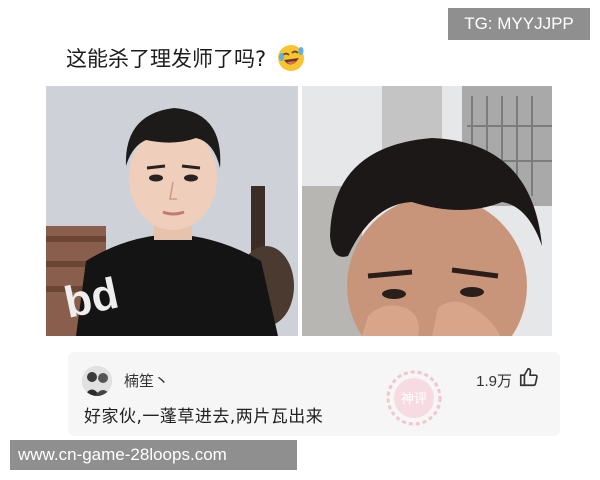  What do you see at coordinates (166, 59) in the screenshot?
I see `caption-text: 这能杀了理发师了吗?` at bounding box center [166, 59].